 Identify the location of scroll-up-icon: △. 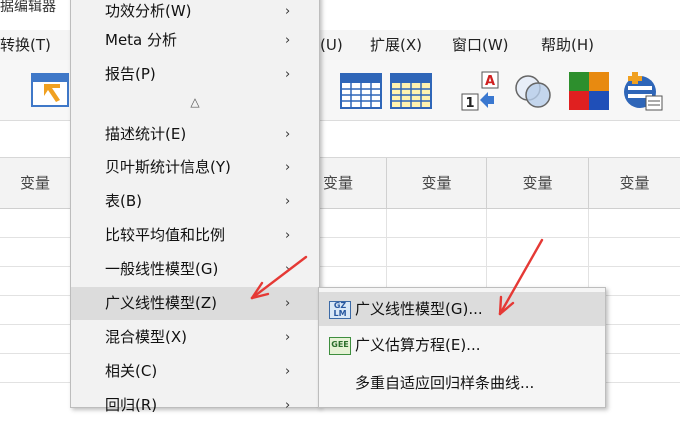
(195, 102).